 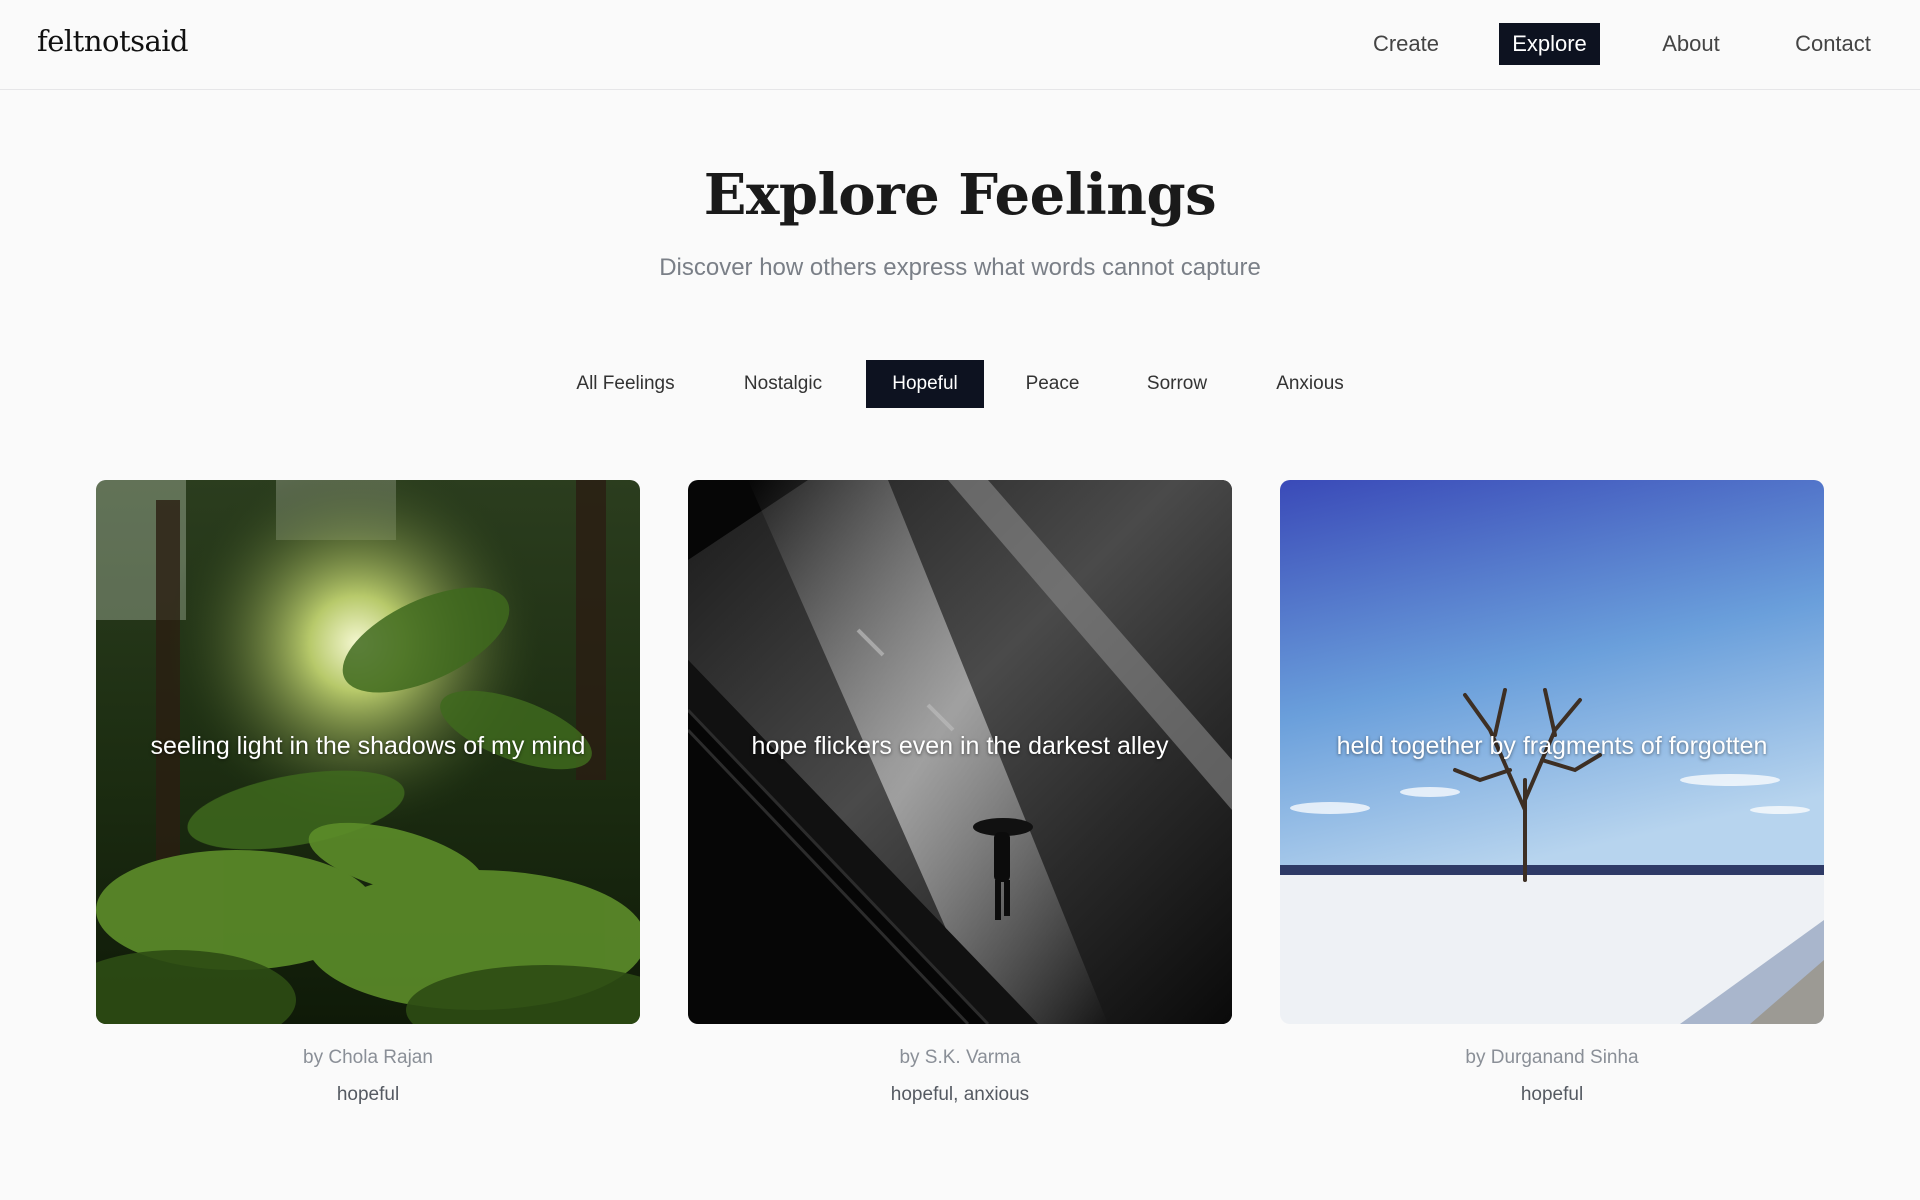 I want to click on feeling-card: held together by fragments of forgotten, so click(x=1552, y=752).